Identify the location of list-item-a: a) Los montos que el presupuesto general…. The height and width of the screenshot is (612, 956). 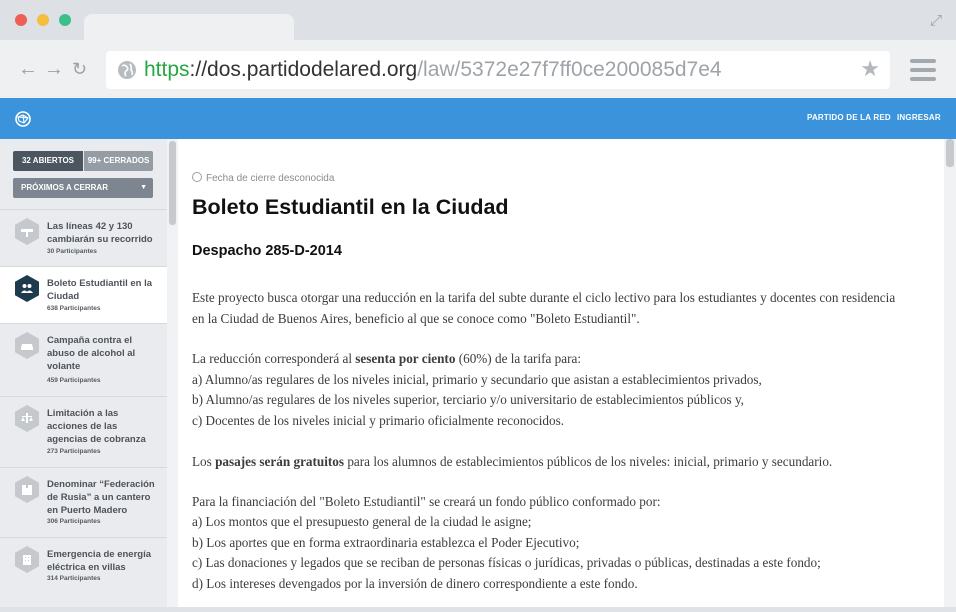
(362, 521).